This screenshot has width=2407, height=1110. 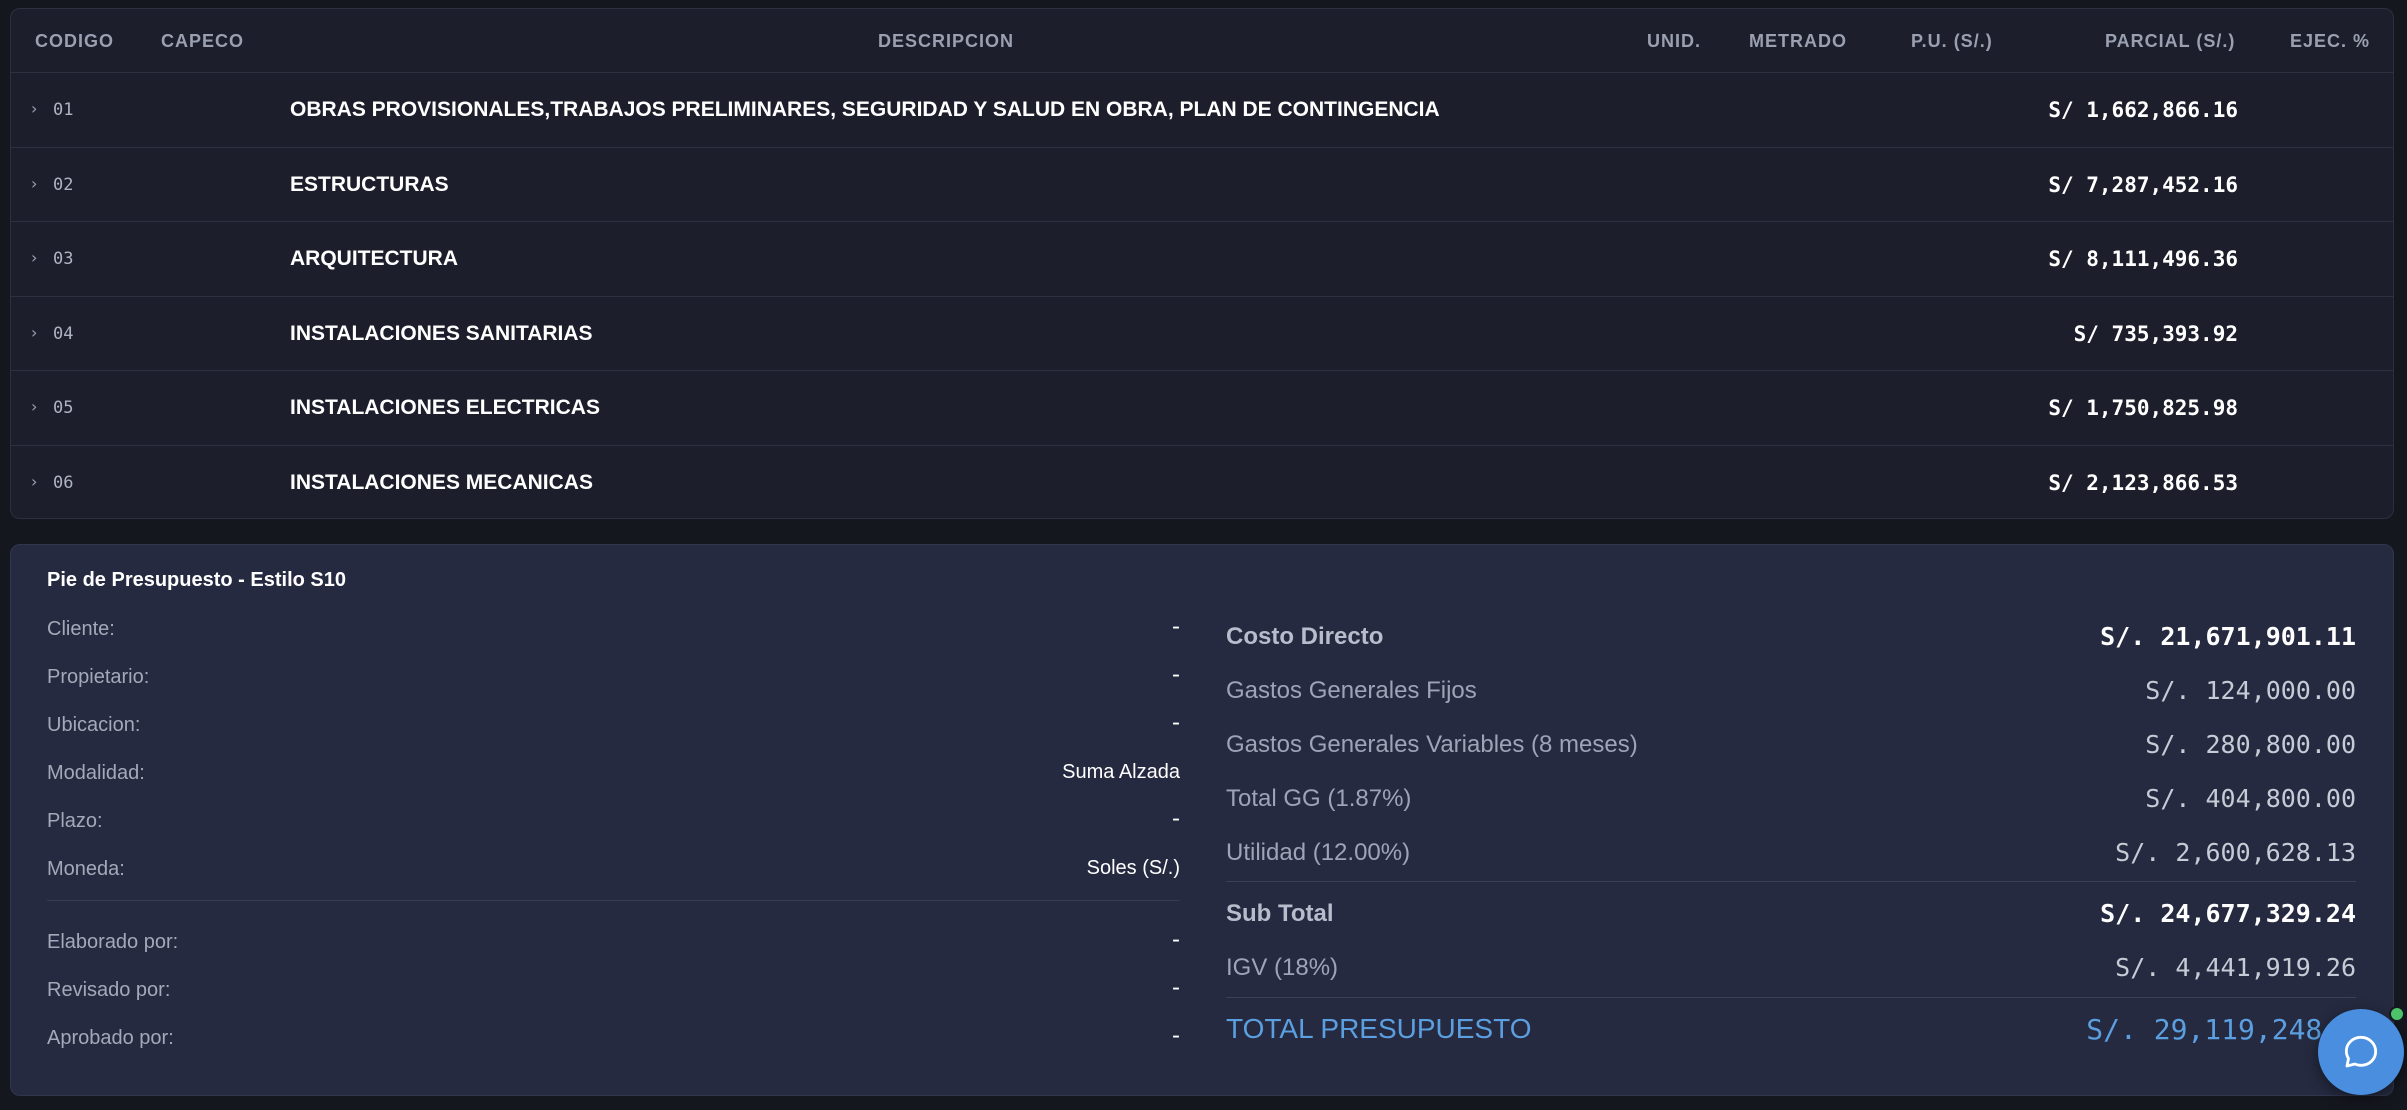 I want to click on signature-aprobado: Aprobado por: -, so click(x=613, y=1037).